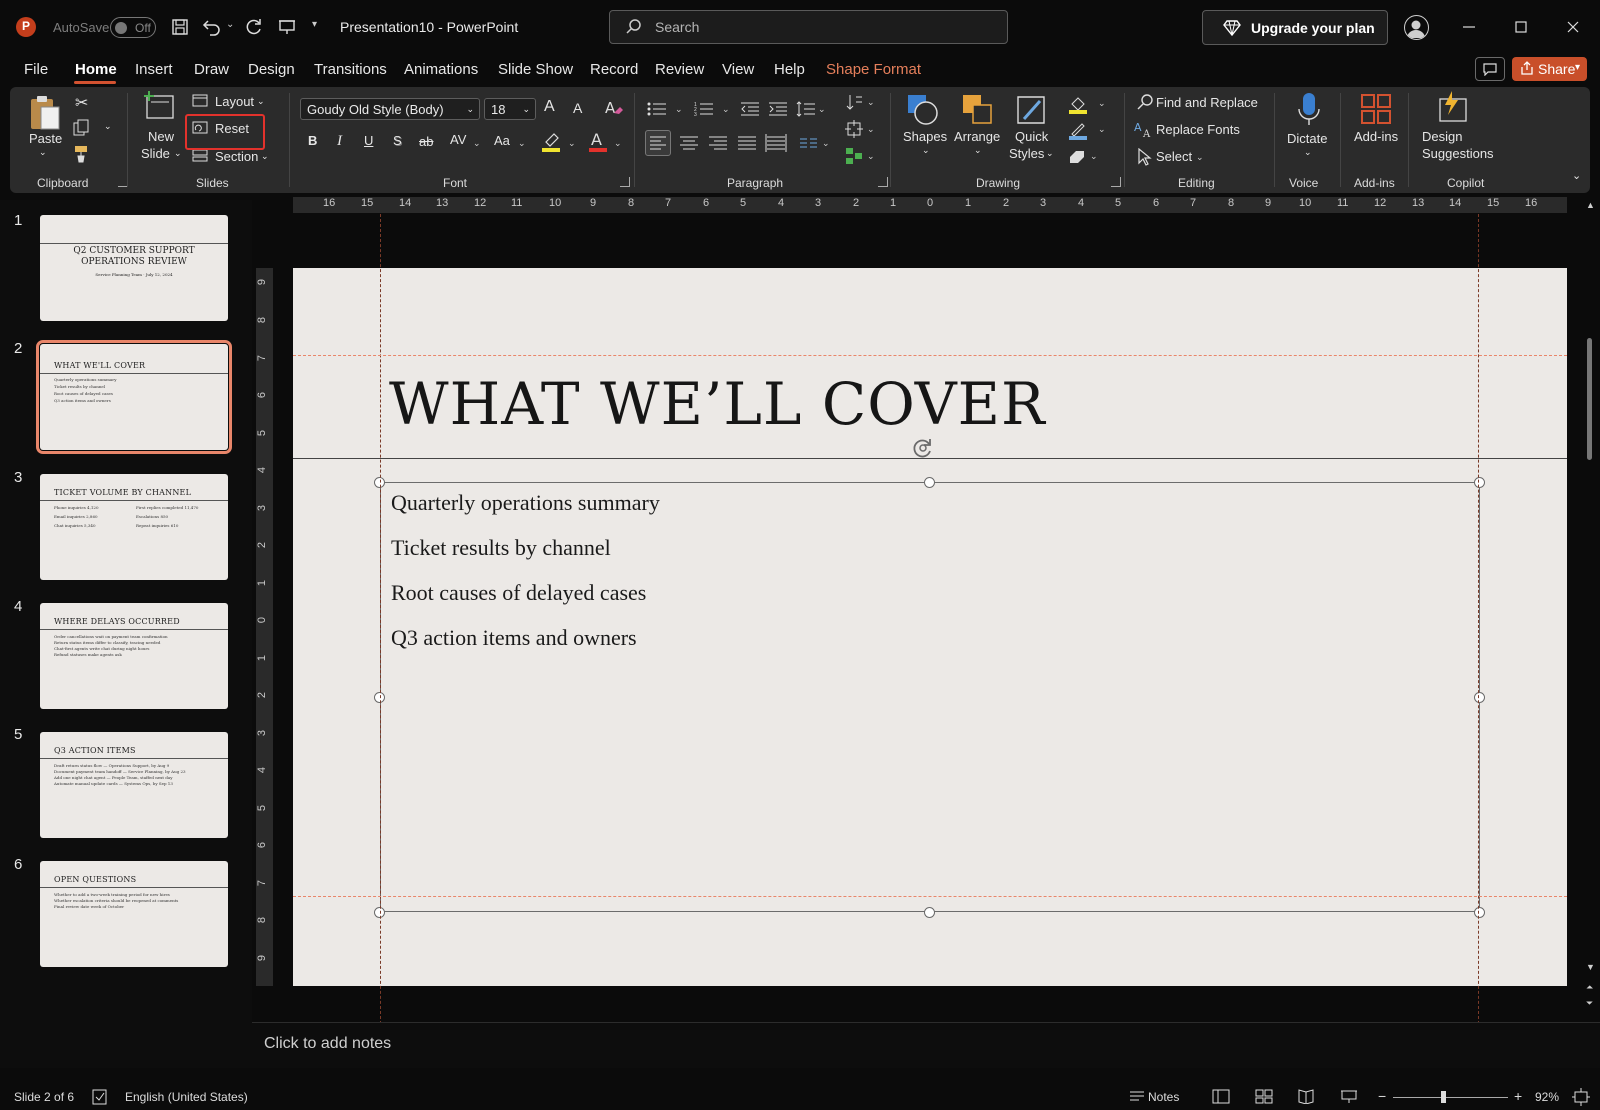 The height and width of the screenshot is (1110, 1600). I want to click on quick-styles-icon, so click(1031, 111).